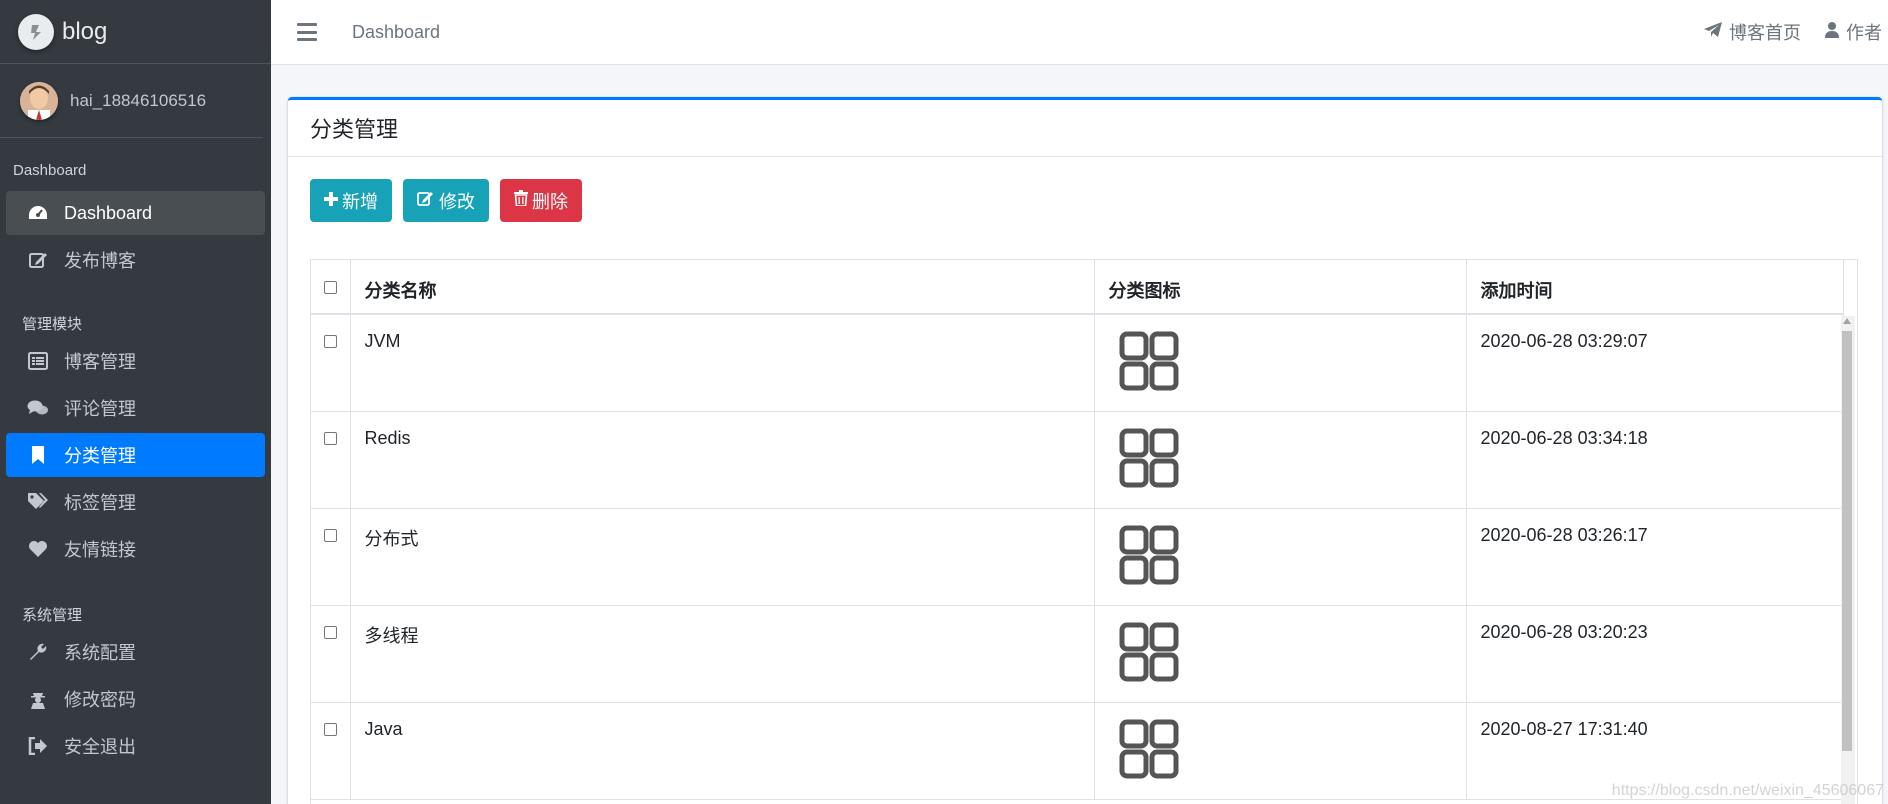 The height and width of the screenshot is (804, 1888). I want to click on sidebar-item-dashboard: Dashboard, so click(135, 213).